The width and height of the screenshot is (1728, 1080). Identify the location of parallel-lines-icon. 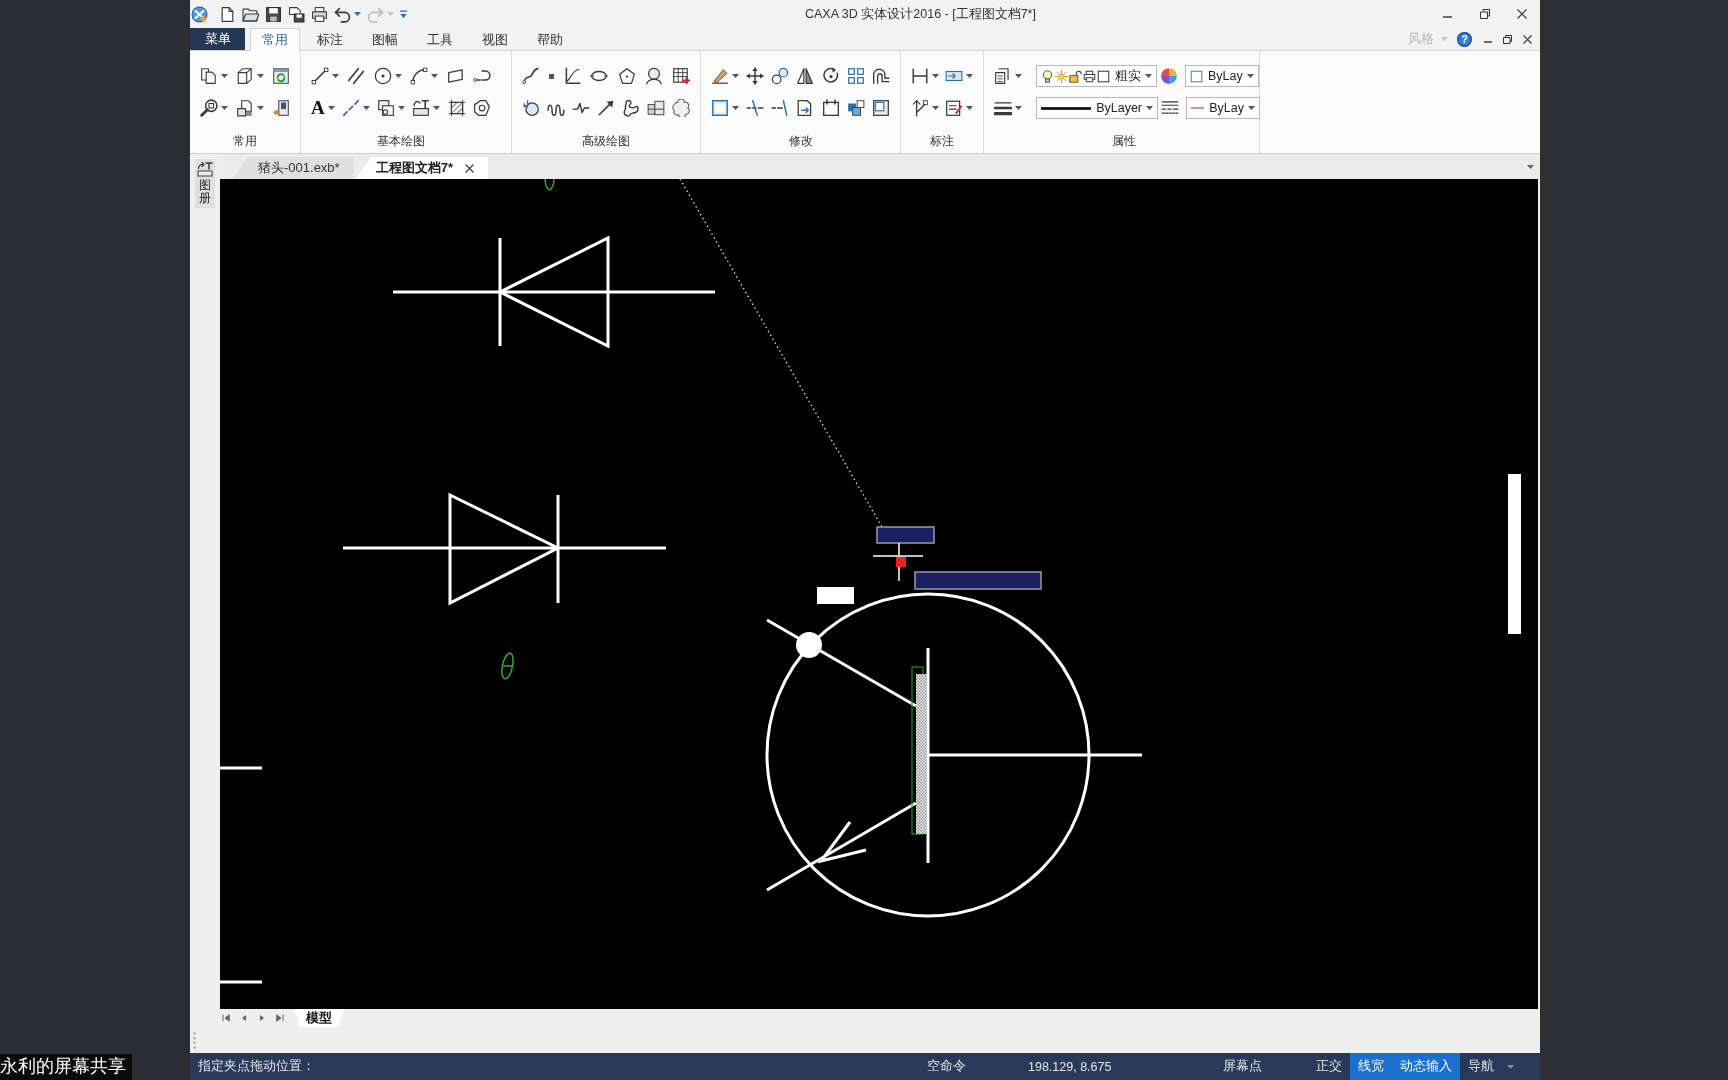
(356, 76).